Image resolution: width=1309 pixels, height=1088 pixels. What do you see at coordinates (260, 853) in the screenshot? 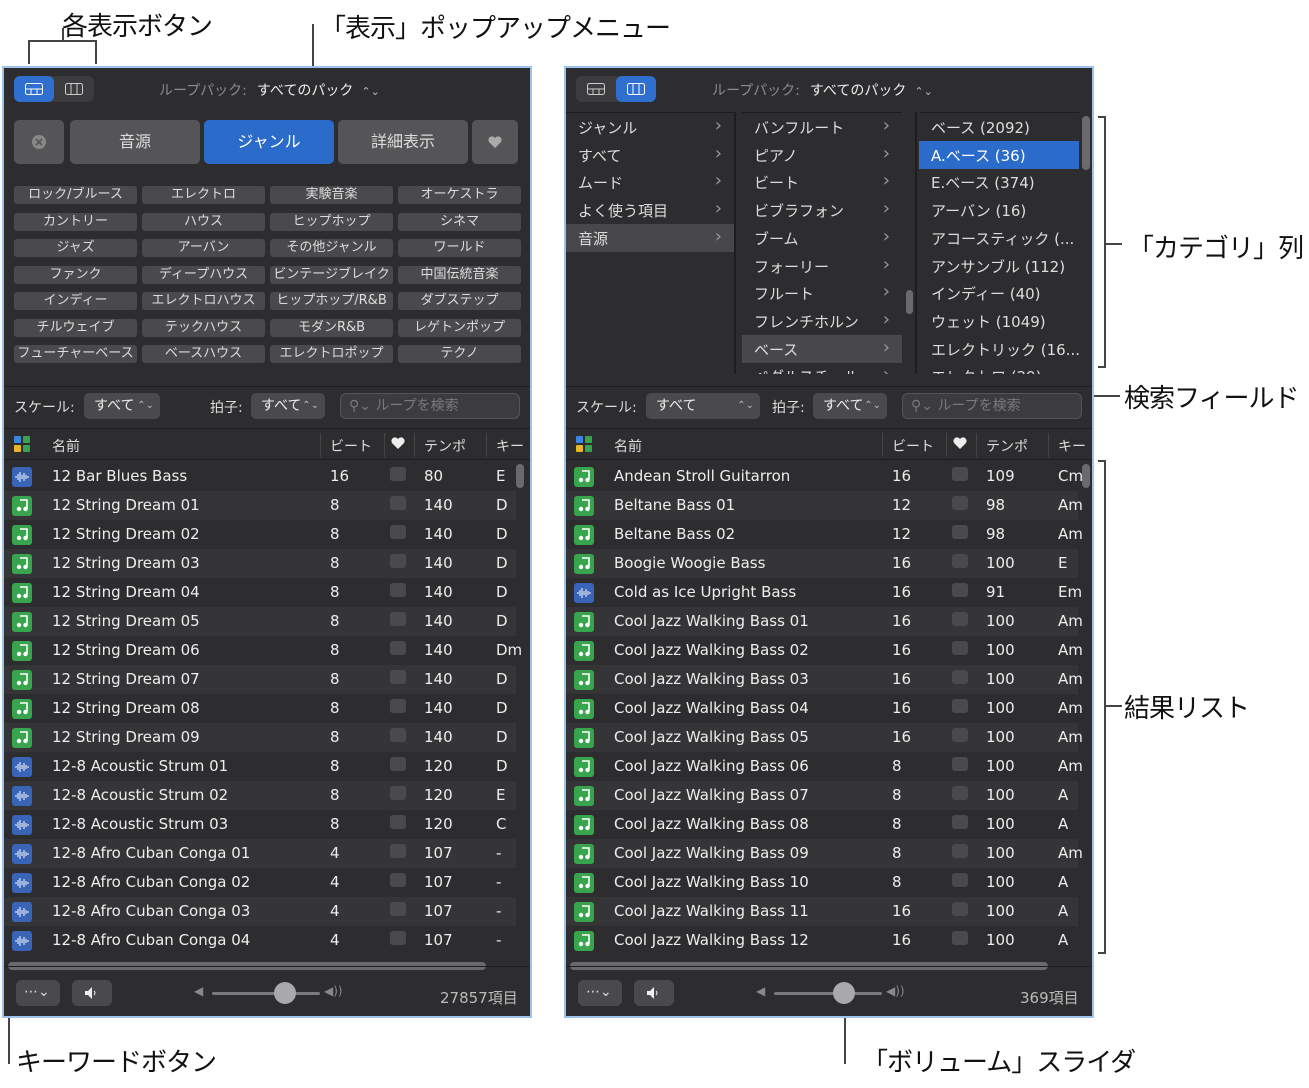
I see `table-row: 12-8 Afro Cuban Conga 01 4 107 -` at bounding box center [260, 853].